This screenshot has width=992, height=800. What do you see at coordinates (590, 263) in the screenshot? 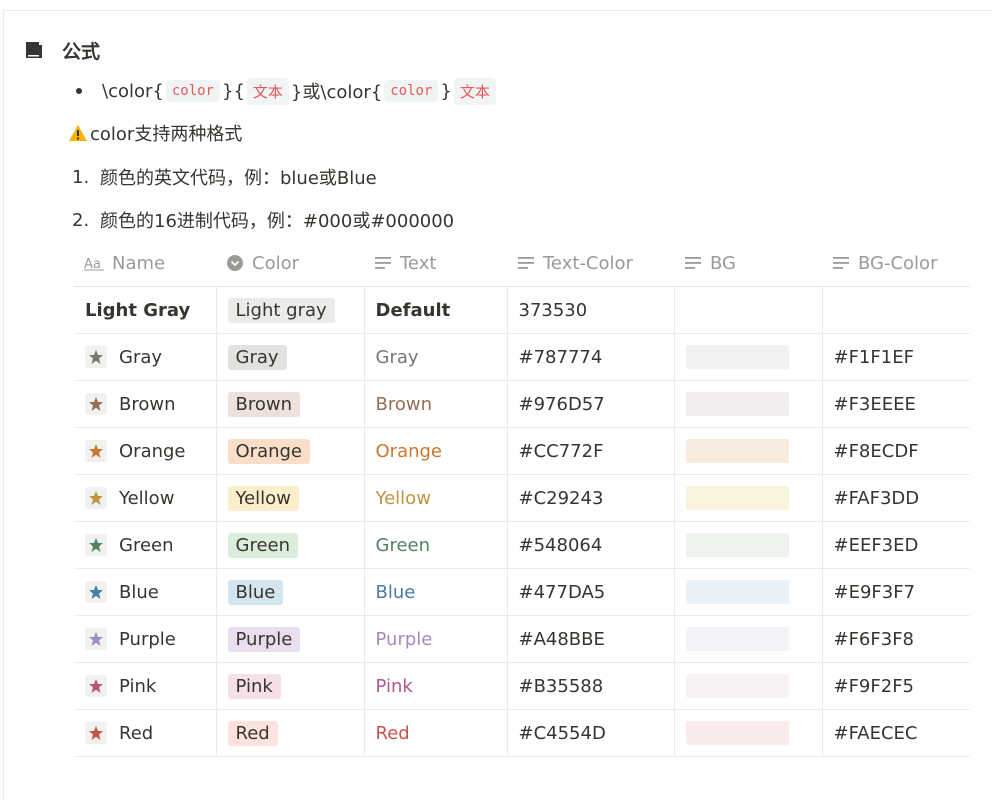
I see `column-header-text-color: Text-Color` at bounding box center [590, 263].